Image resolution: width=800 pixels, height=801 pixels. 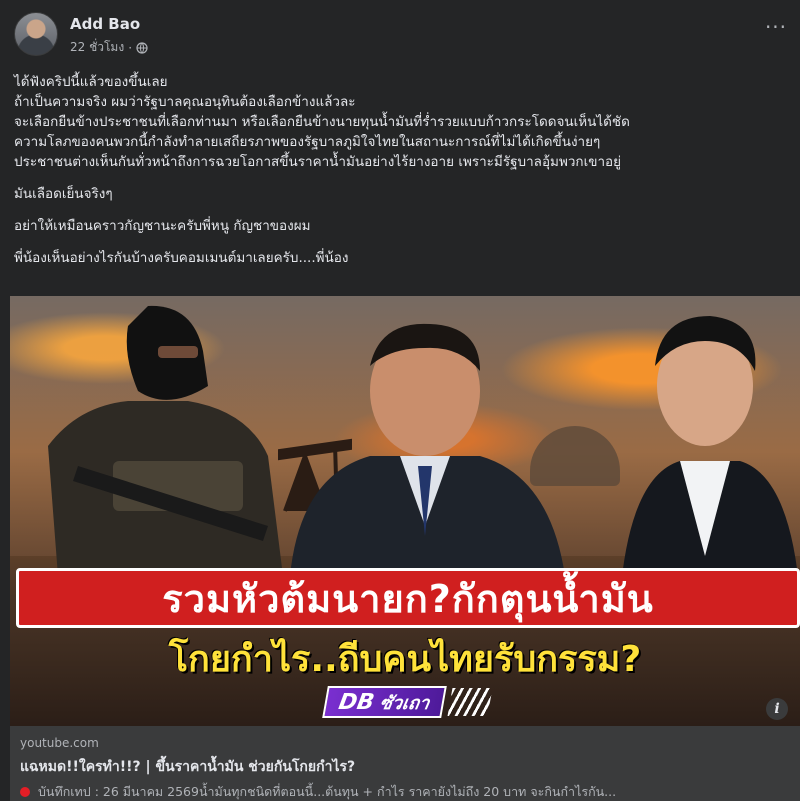 I want to click on channel-logo-box: DB ซัวเถา, so click(x=384, y=702).